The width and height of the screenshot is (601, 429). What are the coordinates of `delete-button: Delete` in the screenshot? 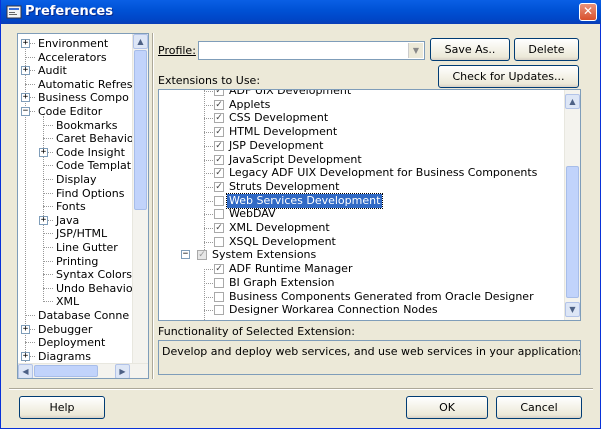 It's located at (546, 49).